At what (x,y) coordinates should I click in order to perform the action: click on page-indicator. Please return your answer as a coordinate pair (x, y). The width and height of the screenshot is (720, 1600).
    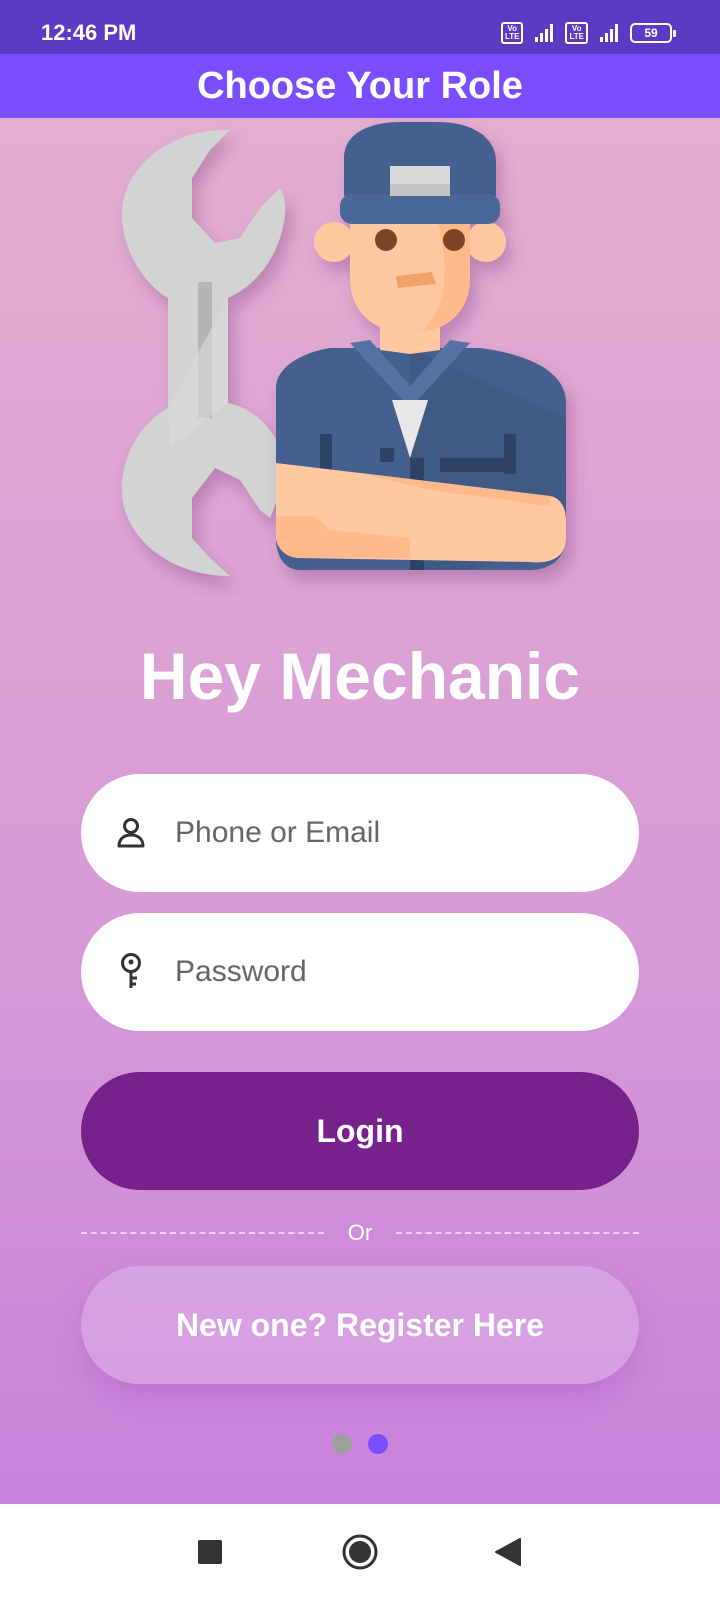
    Looking at the image, I should click on (360, 1444).